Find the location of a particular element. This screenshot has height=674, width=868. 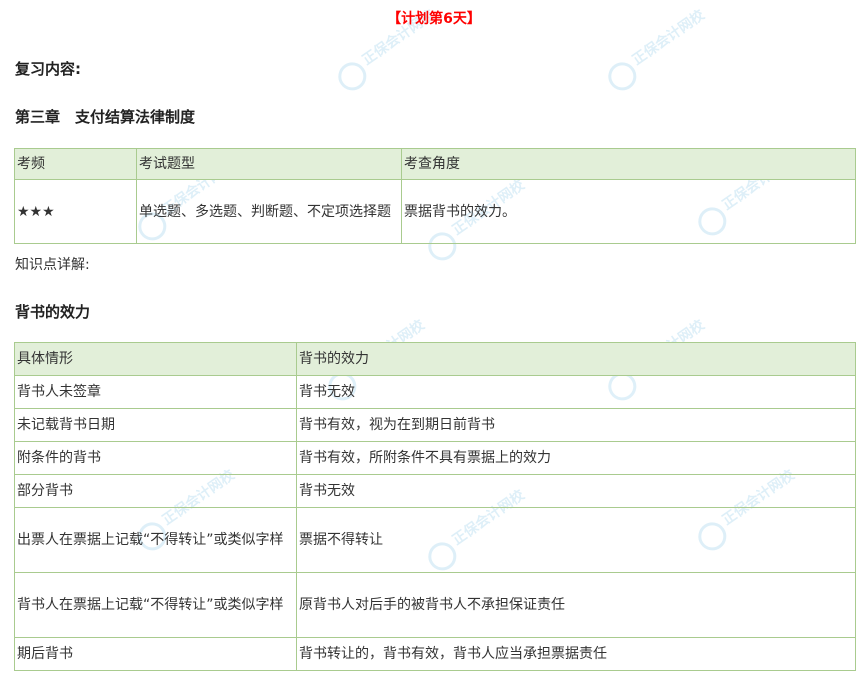

situation-cell: 部分背书 is located at coordinates (155, 491).